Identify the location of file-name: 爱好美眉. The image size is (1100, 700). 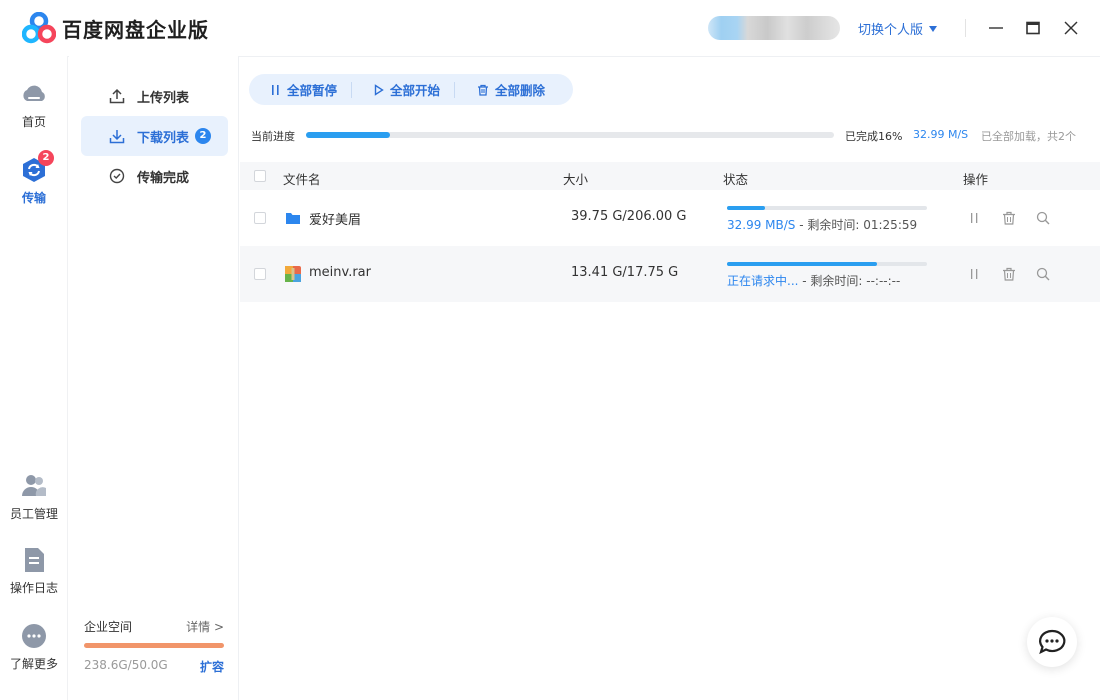
(335, 218).